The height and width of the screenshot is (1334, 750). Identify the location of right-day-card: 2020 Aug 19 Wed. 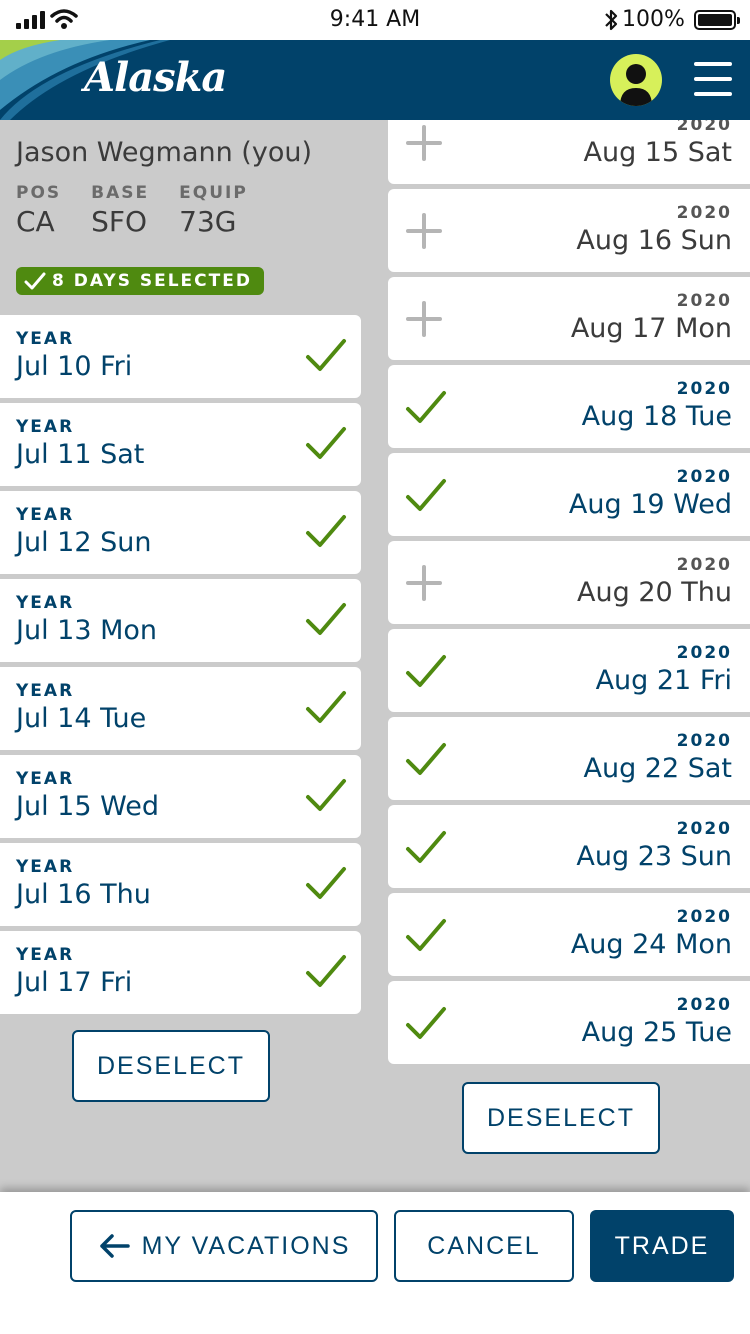
(569, 494).